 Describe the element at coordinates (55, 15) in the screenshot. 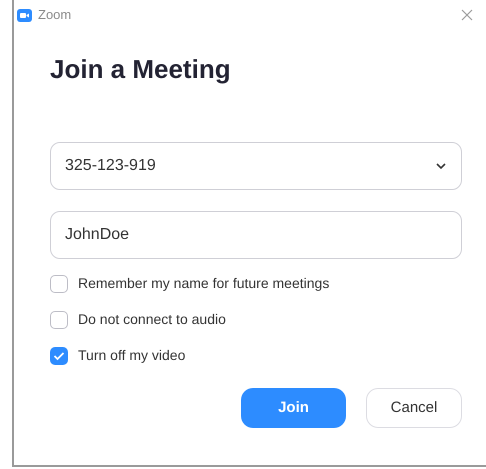

I see `window-title: Zoom` at that location.